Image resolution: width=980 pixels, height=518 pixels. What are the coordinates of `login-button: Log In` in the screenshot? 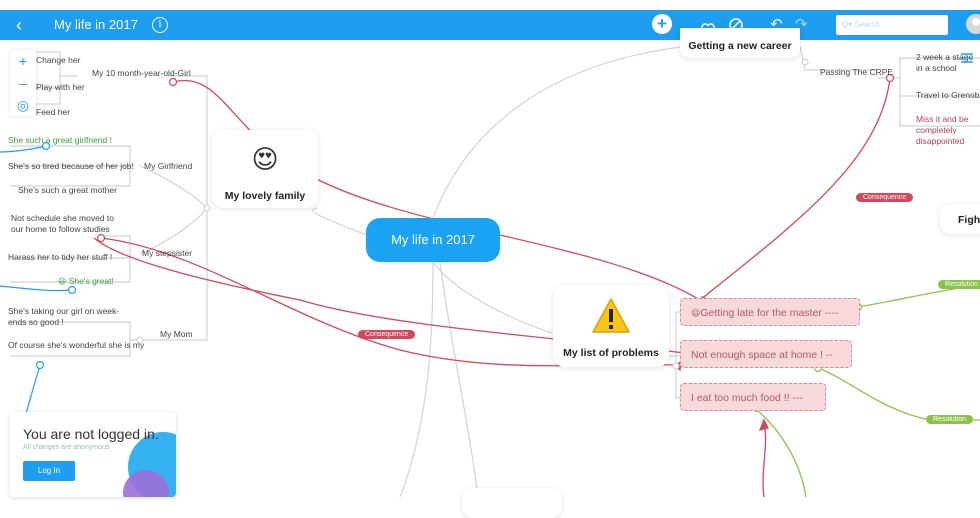 It's located at (49, 471).